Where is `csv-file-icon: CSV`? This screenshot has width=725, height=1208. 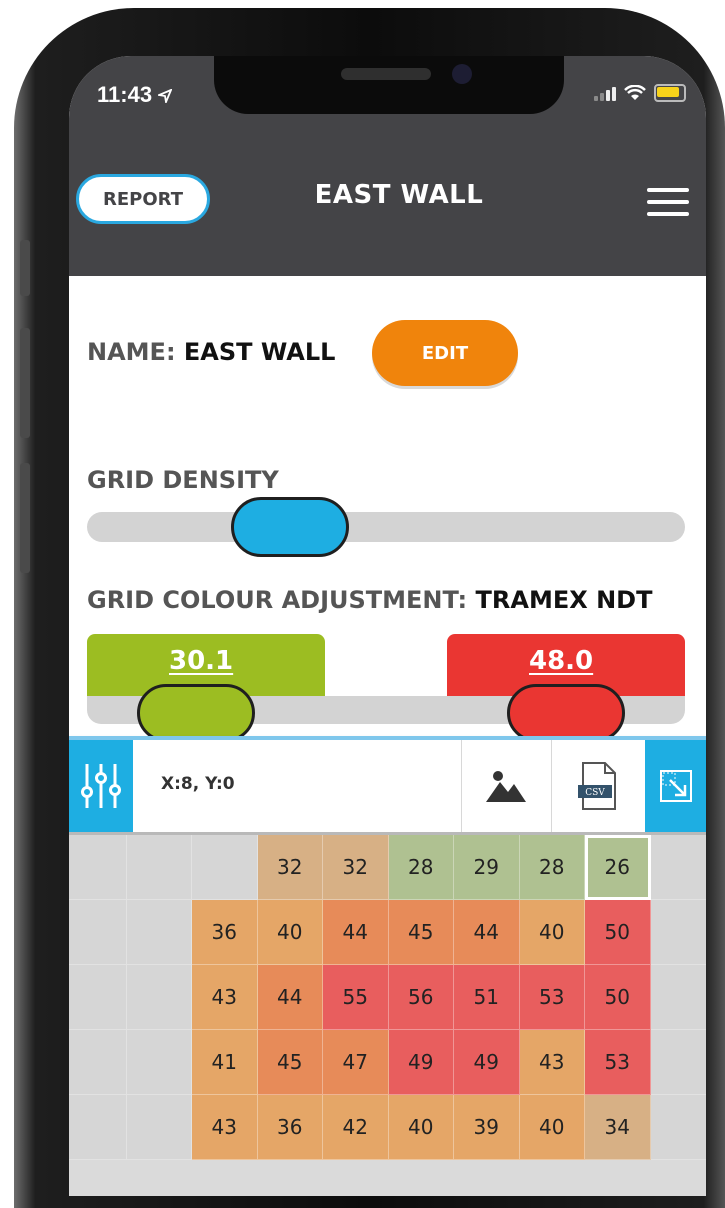
csv-file-icon: CSV is located at coordinates (597, 786).